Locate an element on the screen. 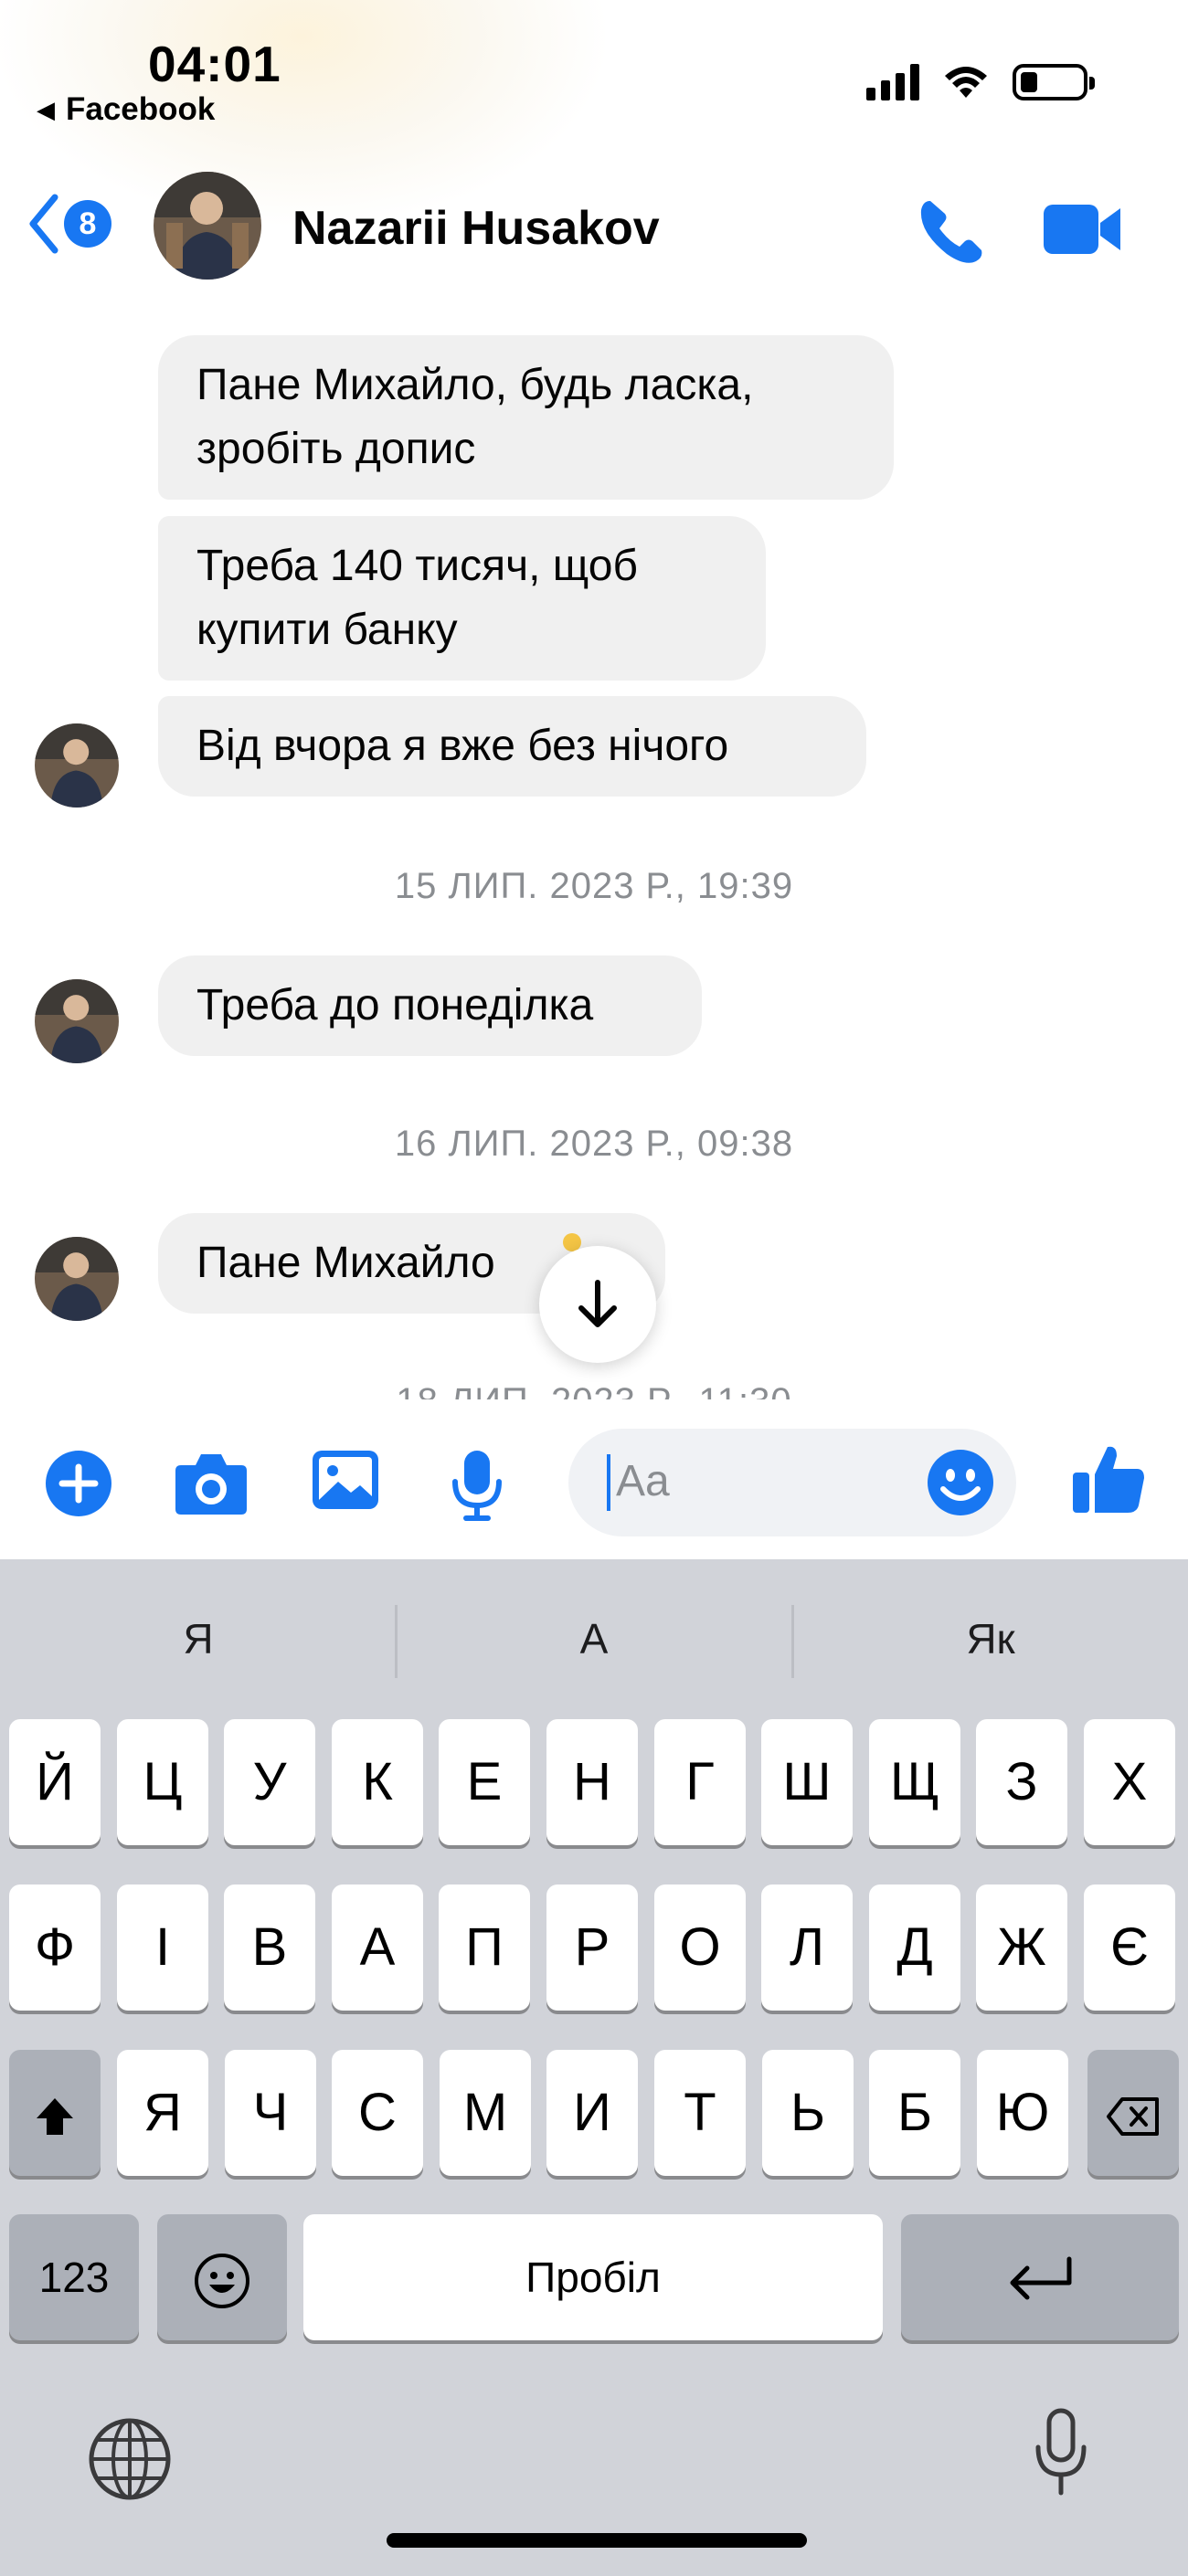 This screenshot has width=1188, height=2576. return-arrow-icon is located at coordinates (1041, 2278).